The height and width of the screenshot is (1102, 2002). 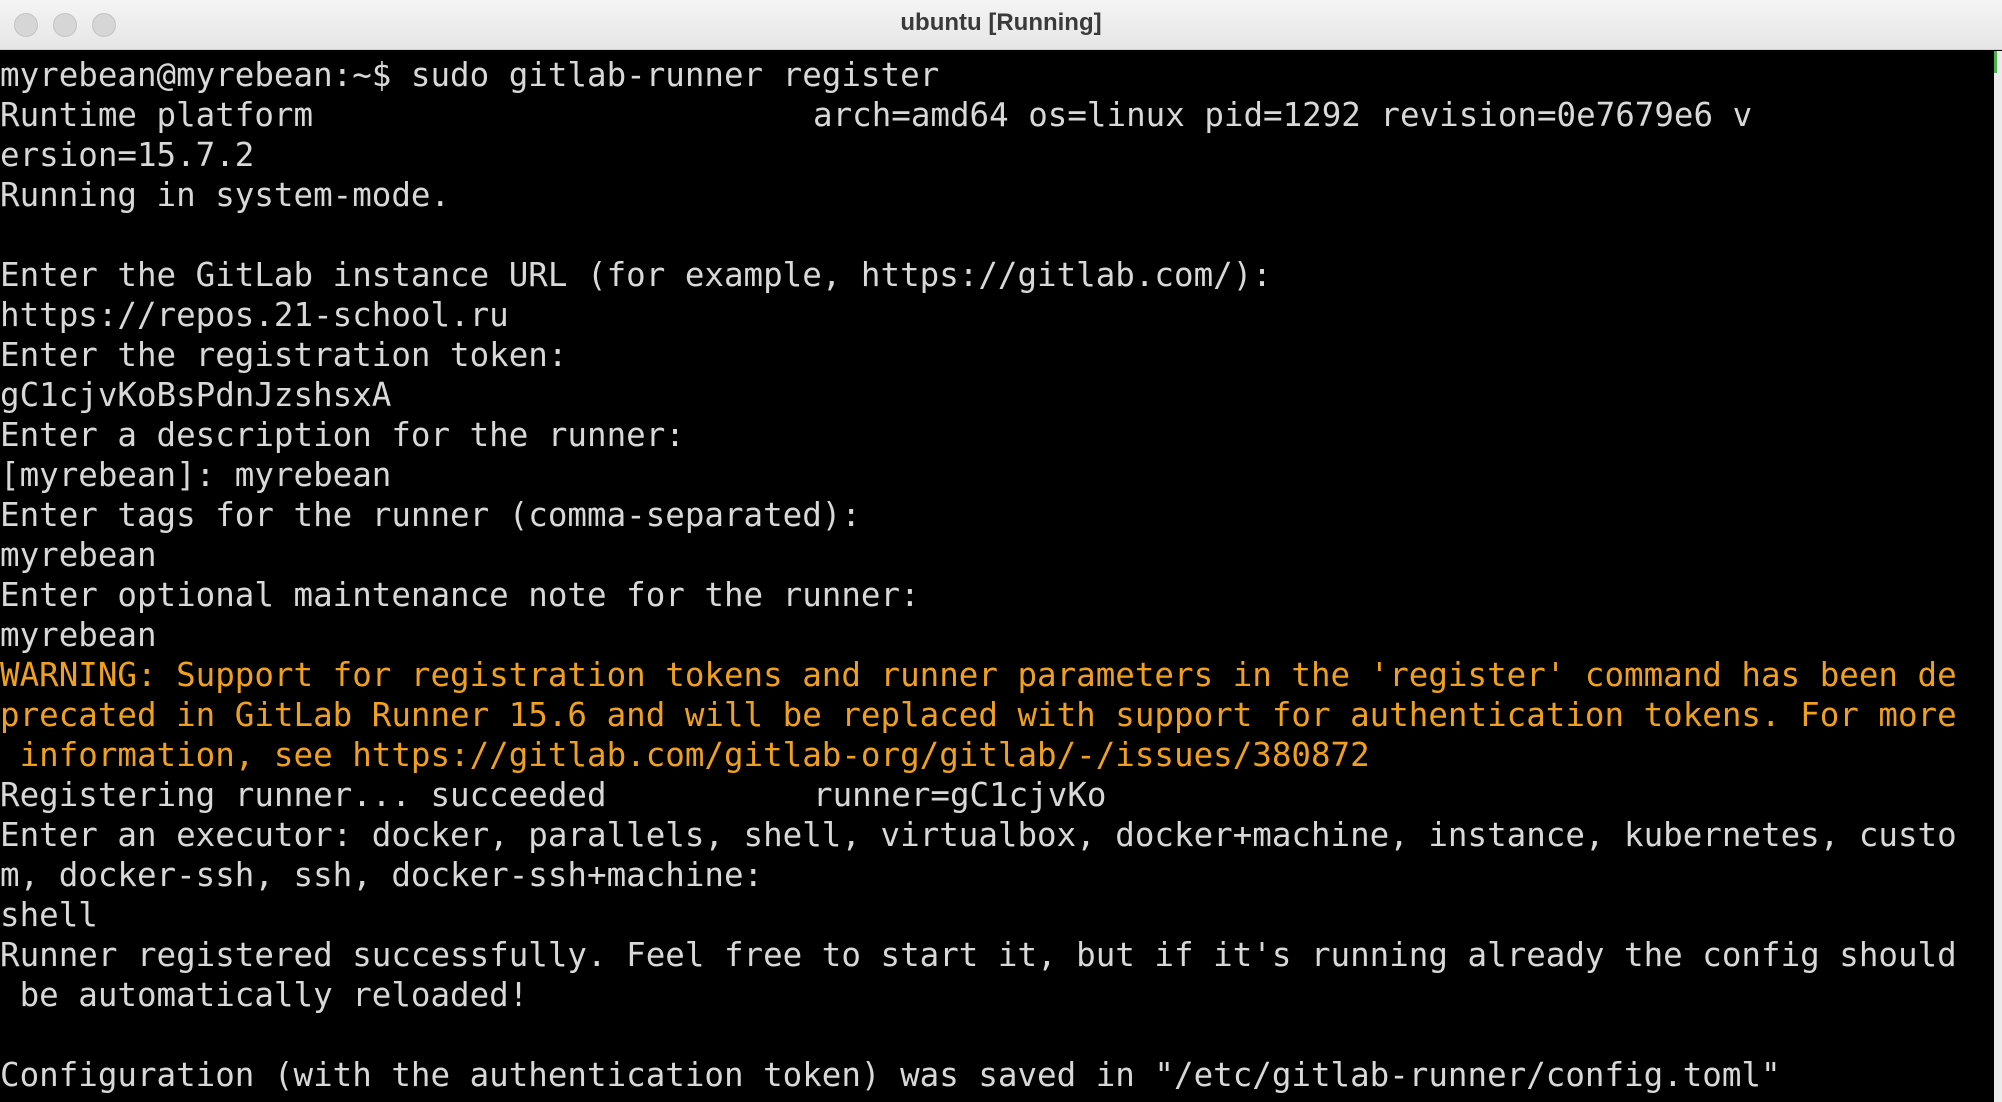 I want to click on note-value-line: myrebean, so click(x=78, y=635).